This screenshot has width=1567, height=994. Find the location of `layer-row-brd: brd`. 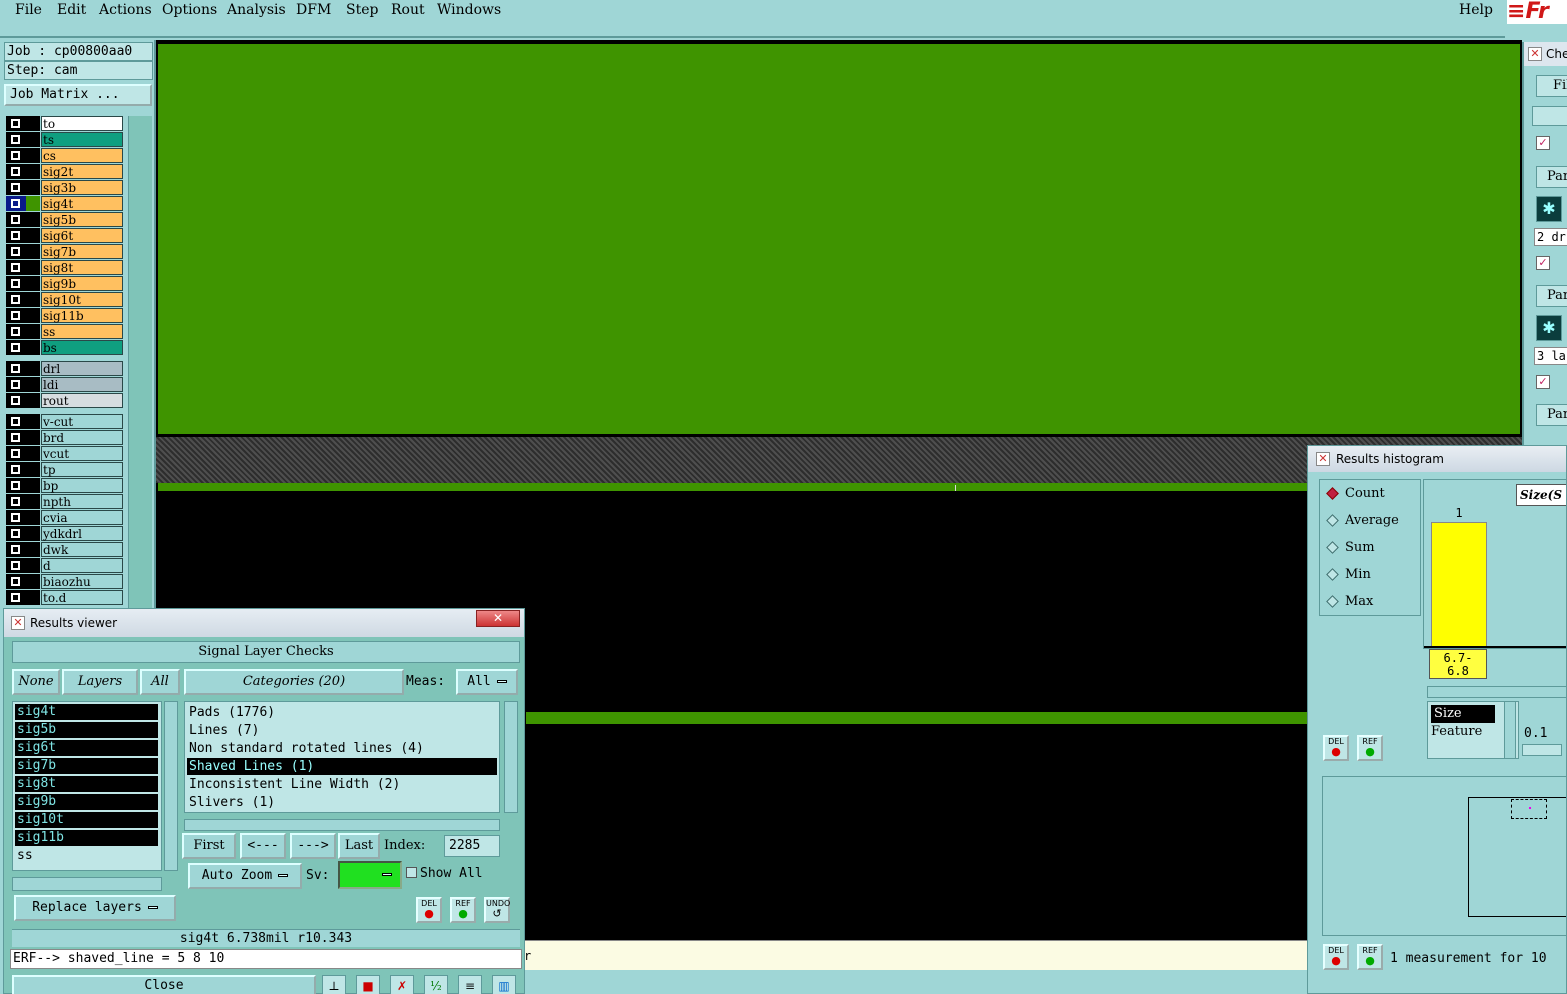

layer-row-brd: brd is located at coordinates (65, 437).